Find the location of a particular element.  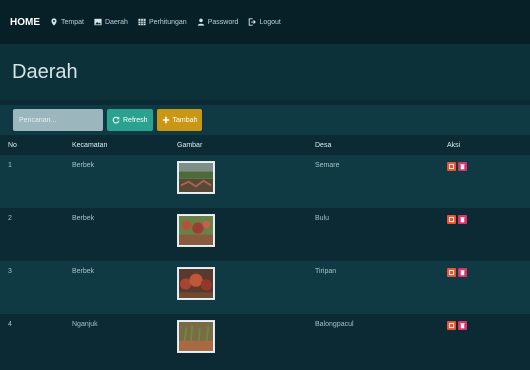

add-button: Tambah is located at coordinates (179, 120).